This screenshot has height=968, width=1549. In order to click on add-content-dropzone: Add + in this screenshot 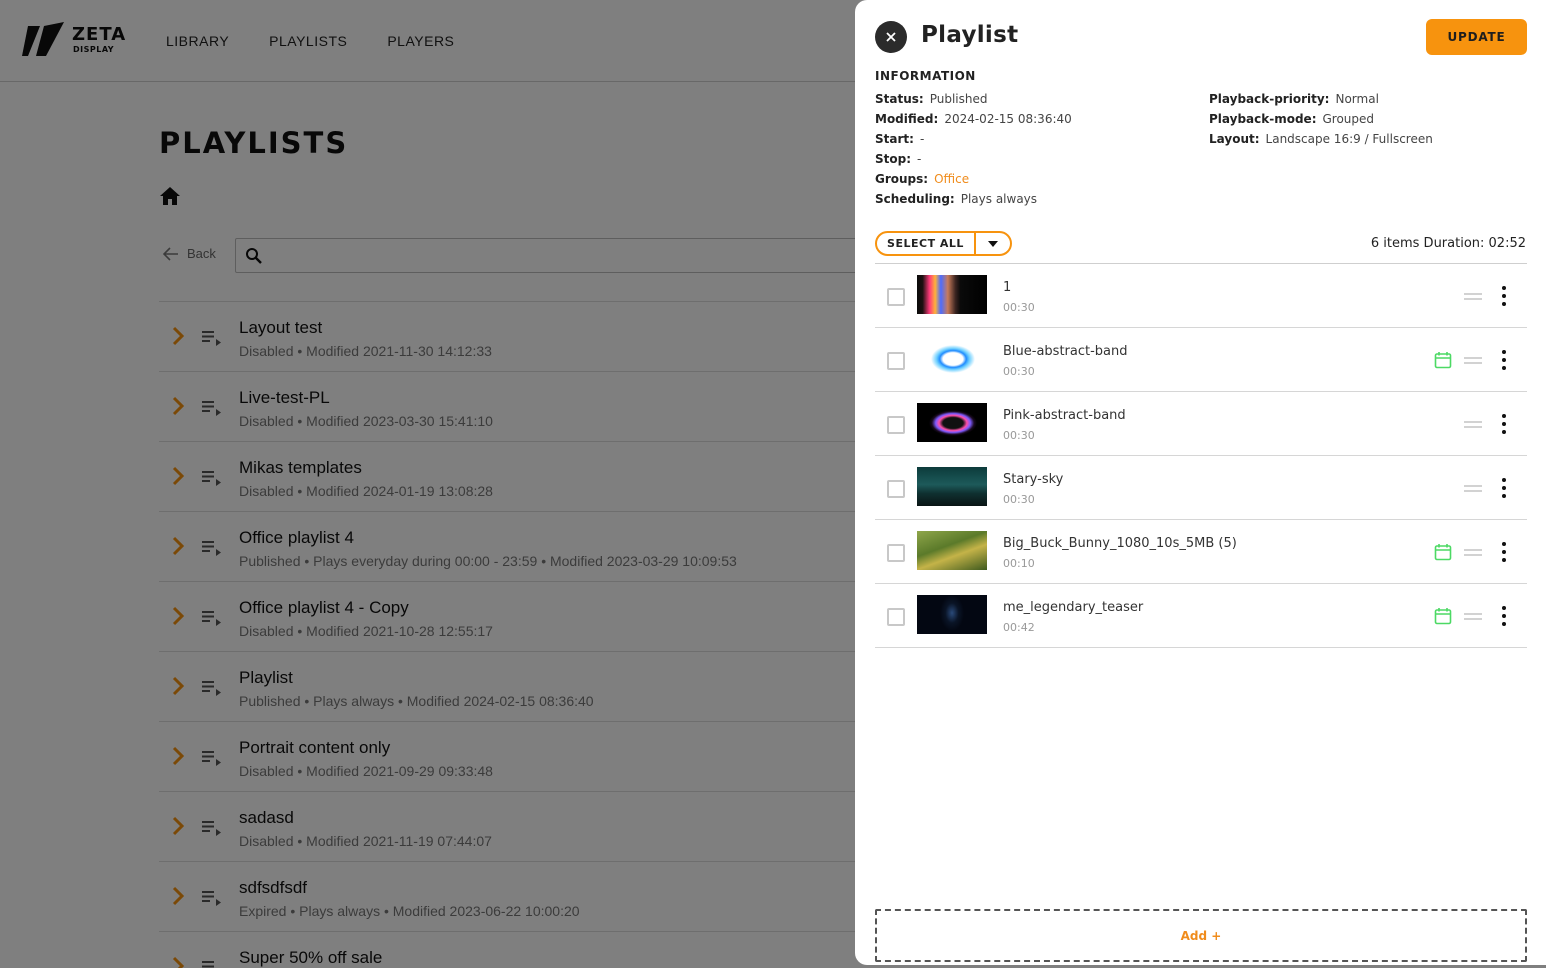, I will do `click(1201, 935)`.